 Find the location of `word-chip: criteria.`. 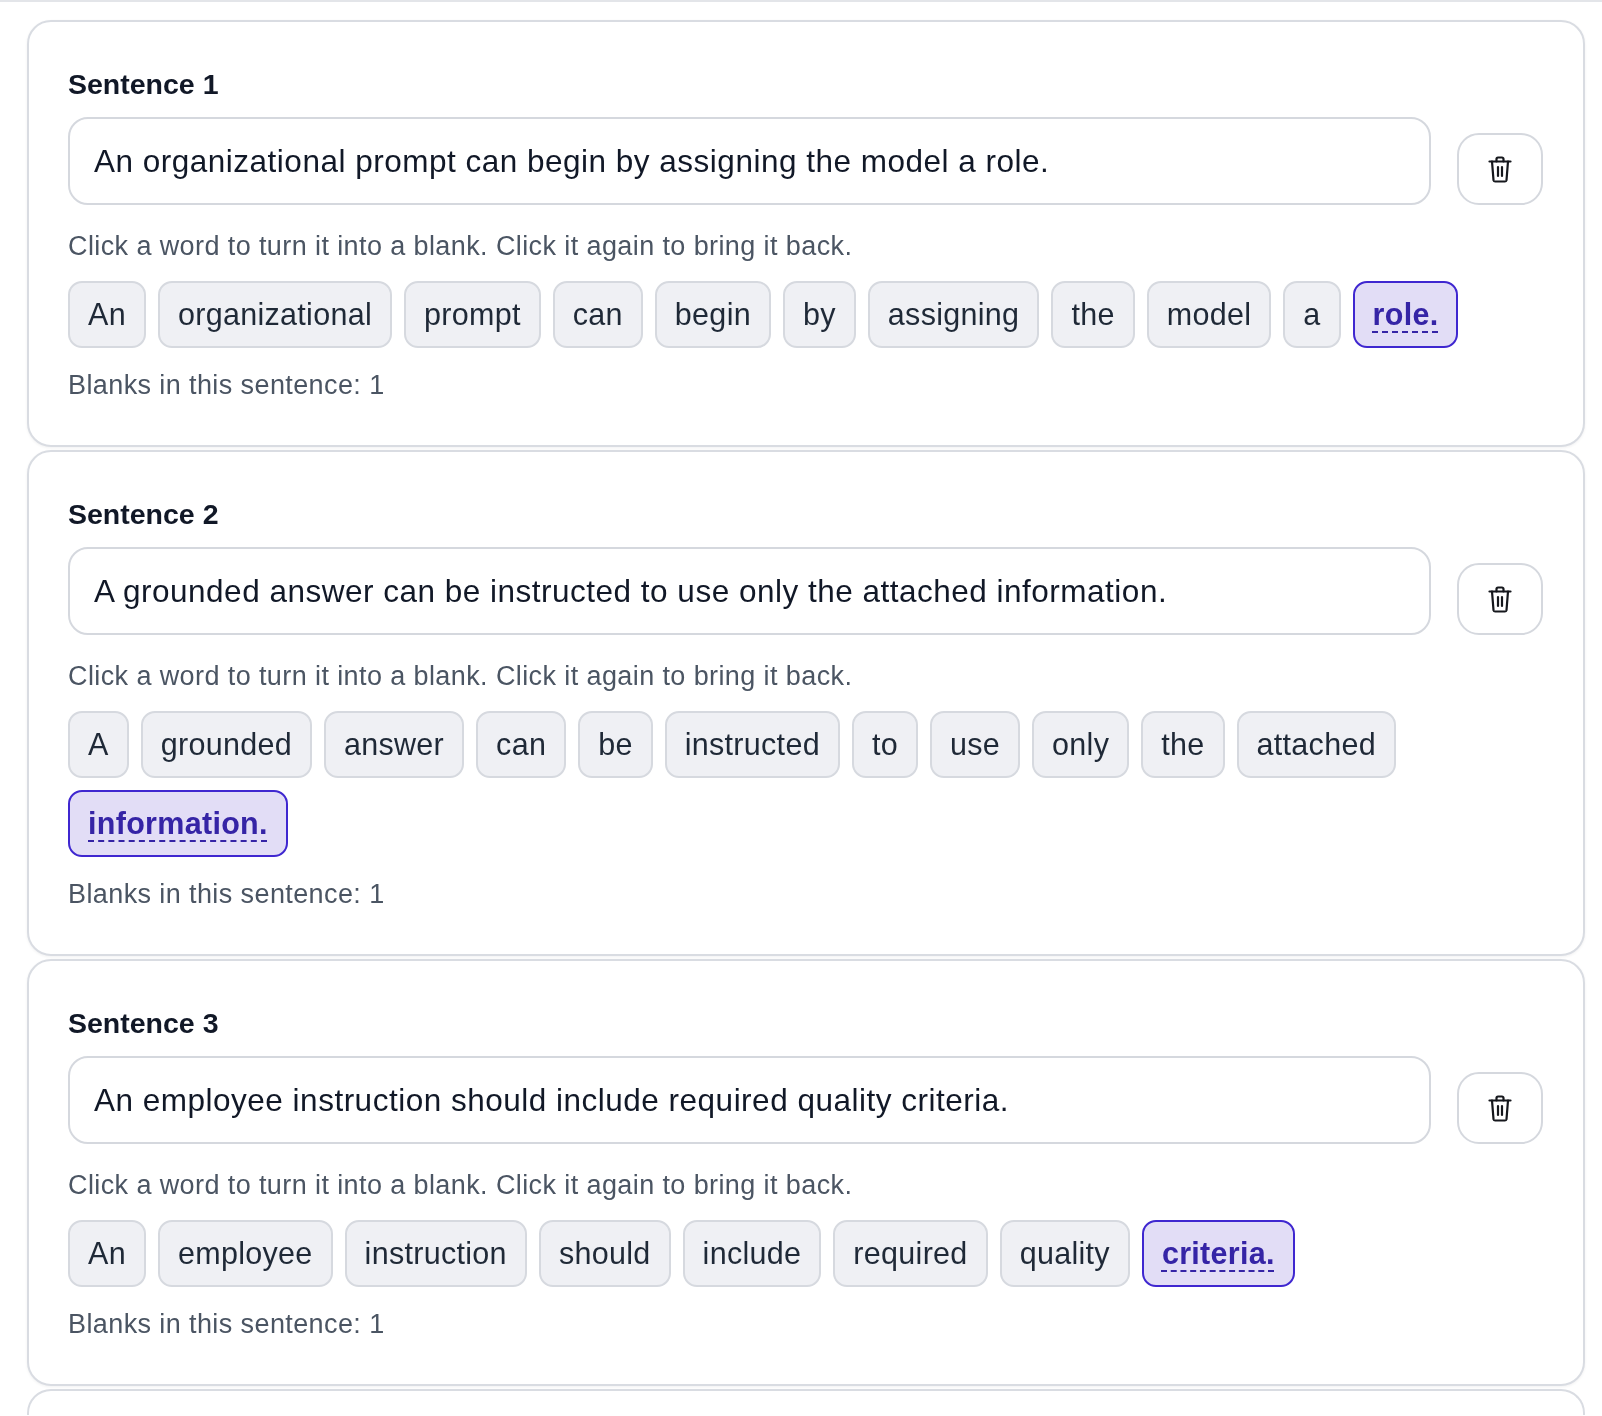

word-chip: criteria. is located at coordinates (1218, 1253).